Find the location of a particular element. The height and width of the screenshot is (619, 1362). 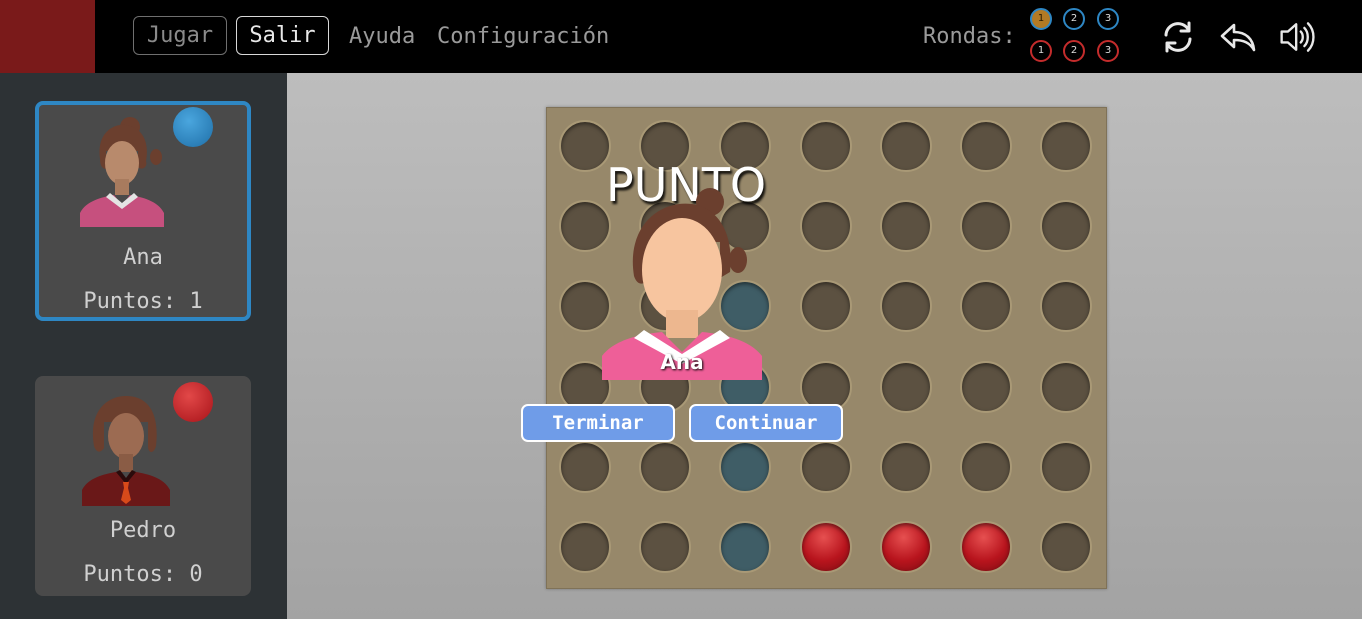

ana-avatar is located at coordinates (122, 172).